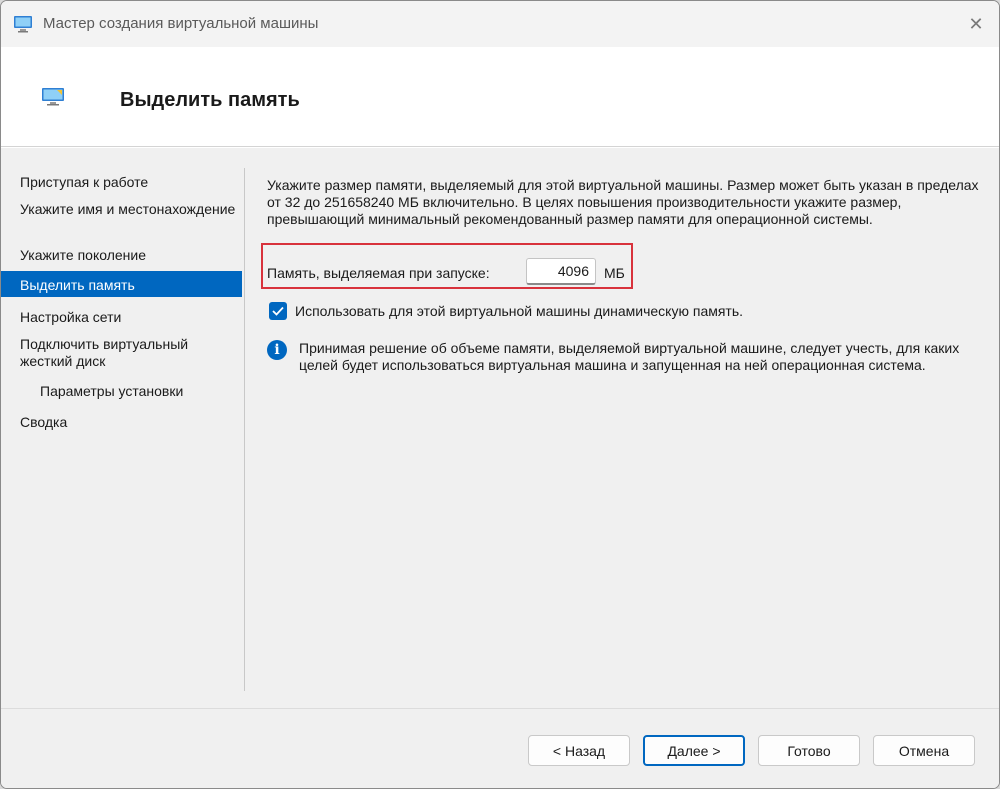 The image size is (1000, 789). Describe the element at coordinates (277, 350) in the screenshot. I see `info-icon: i` at that location.